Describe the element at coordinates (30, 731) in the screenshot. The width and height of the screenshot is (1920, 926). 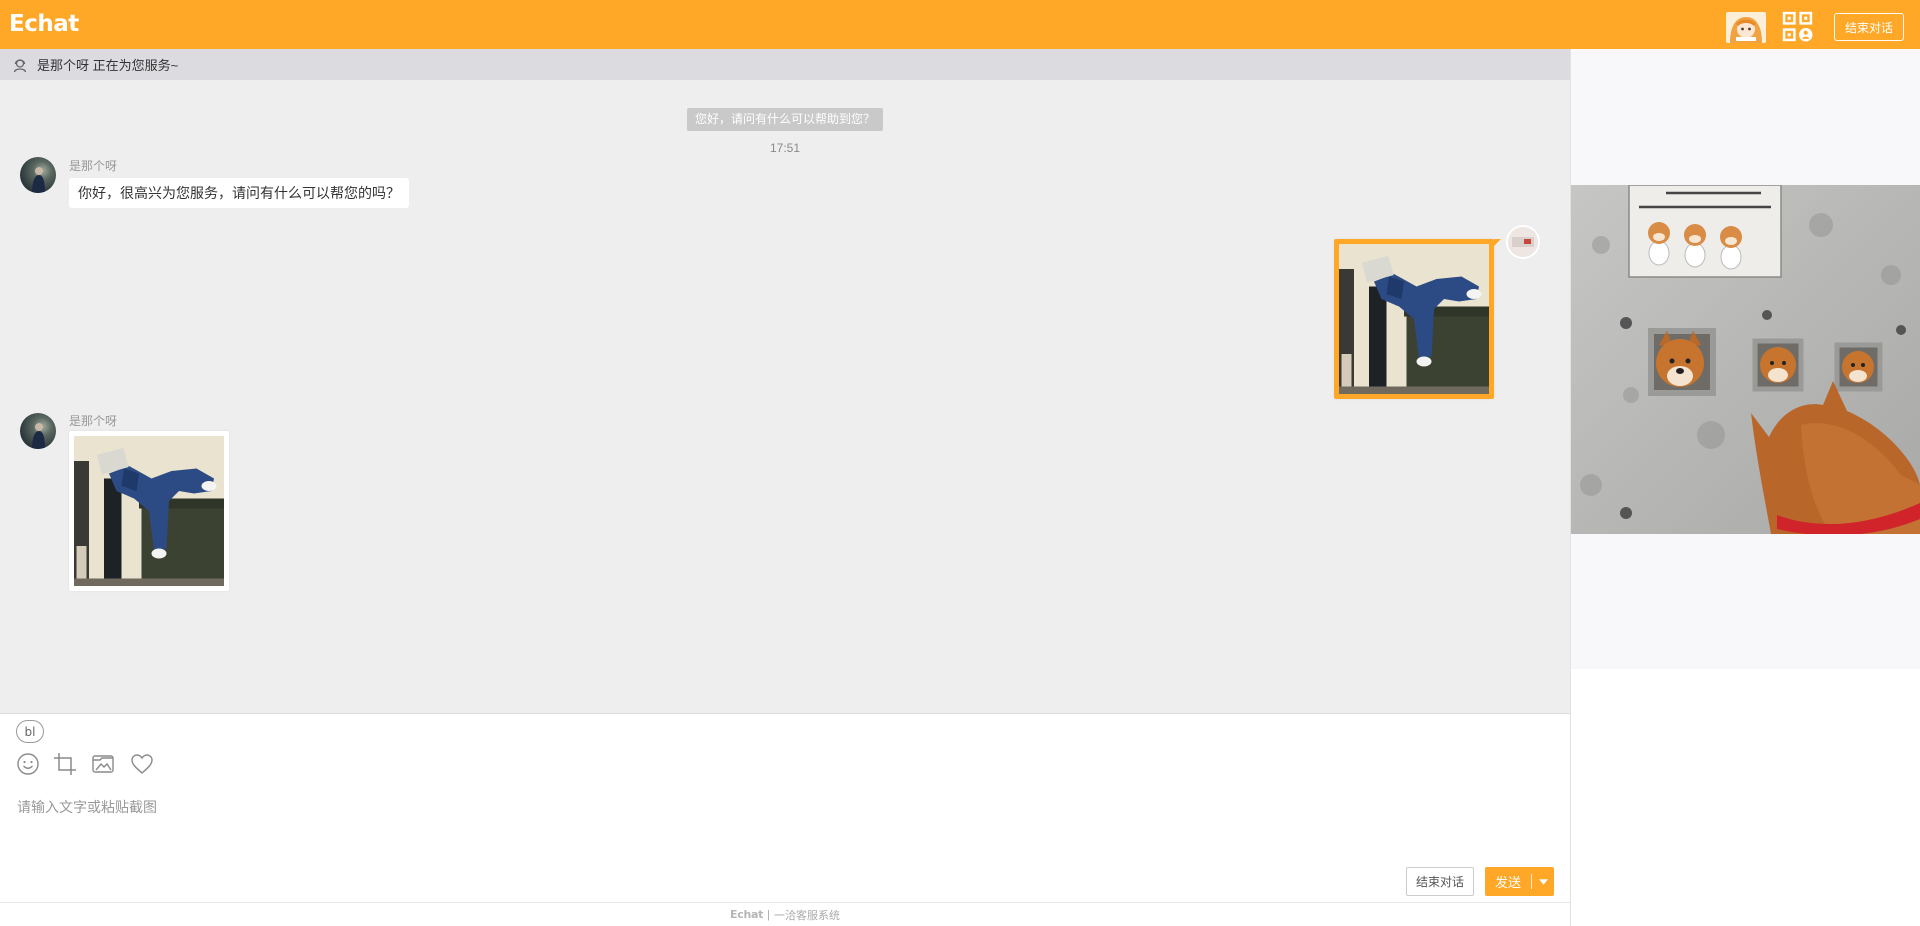
I see `format-toggle-button: bl` at that location.